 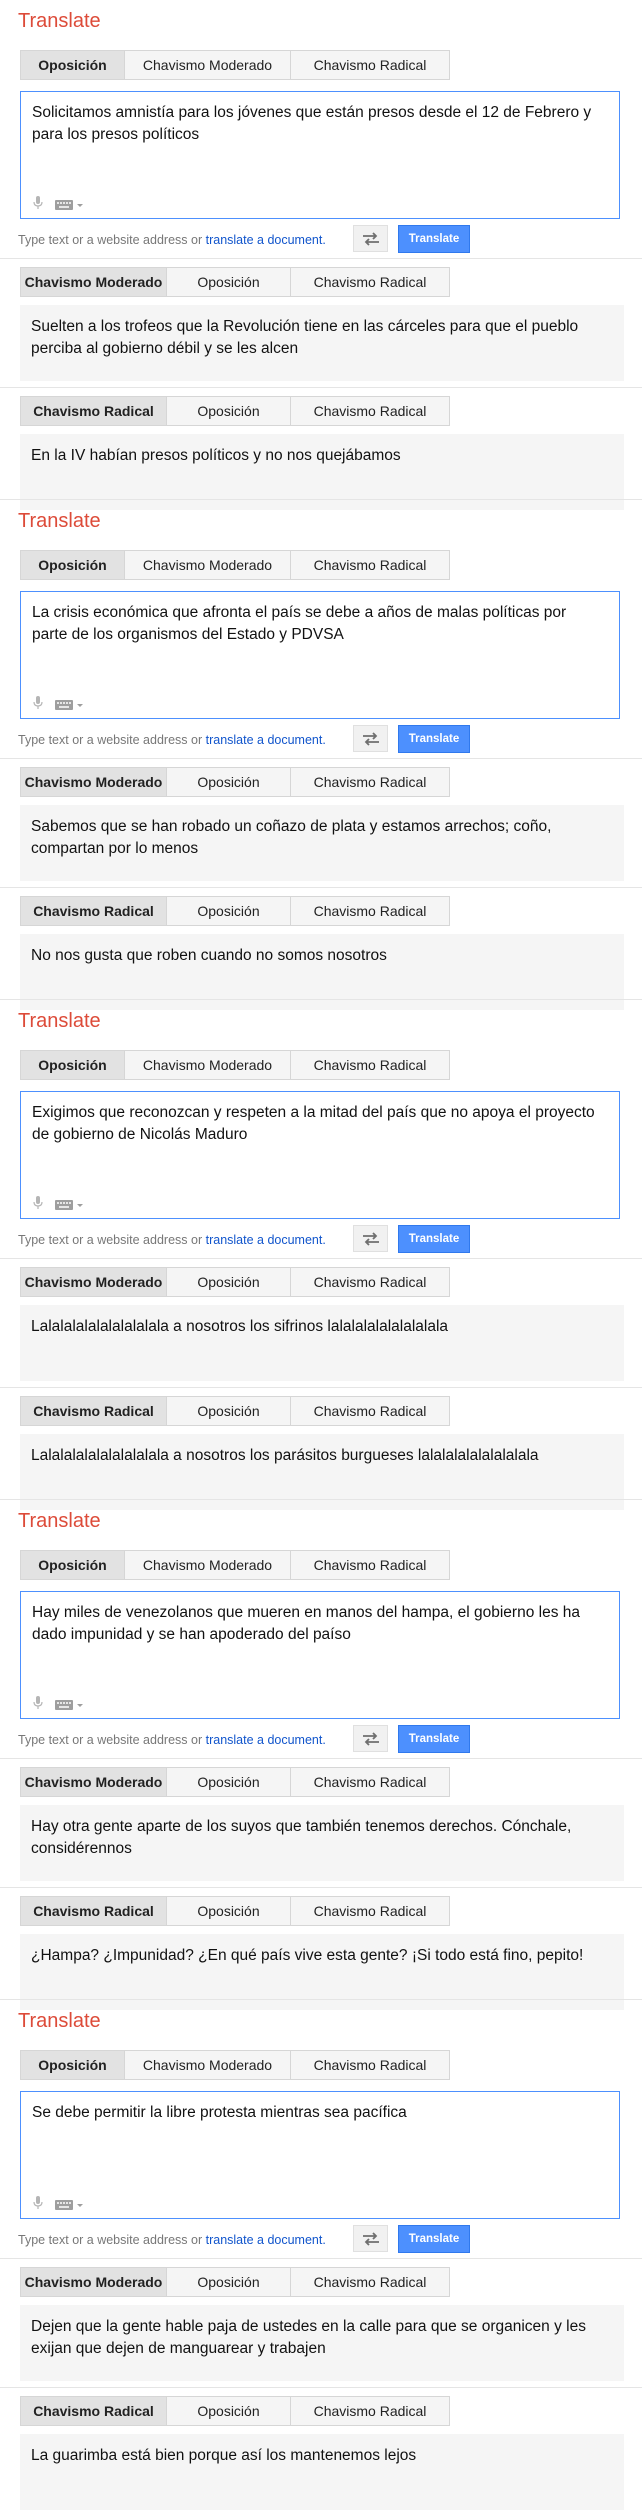 I want to click on translate-title: Translate, so click(x=59, y=1021).